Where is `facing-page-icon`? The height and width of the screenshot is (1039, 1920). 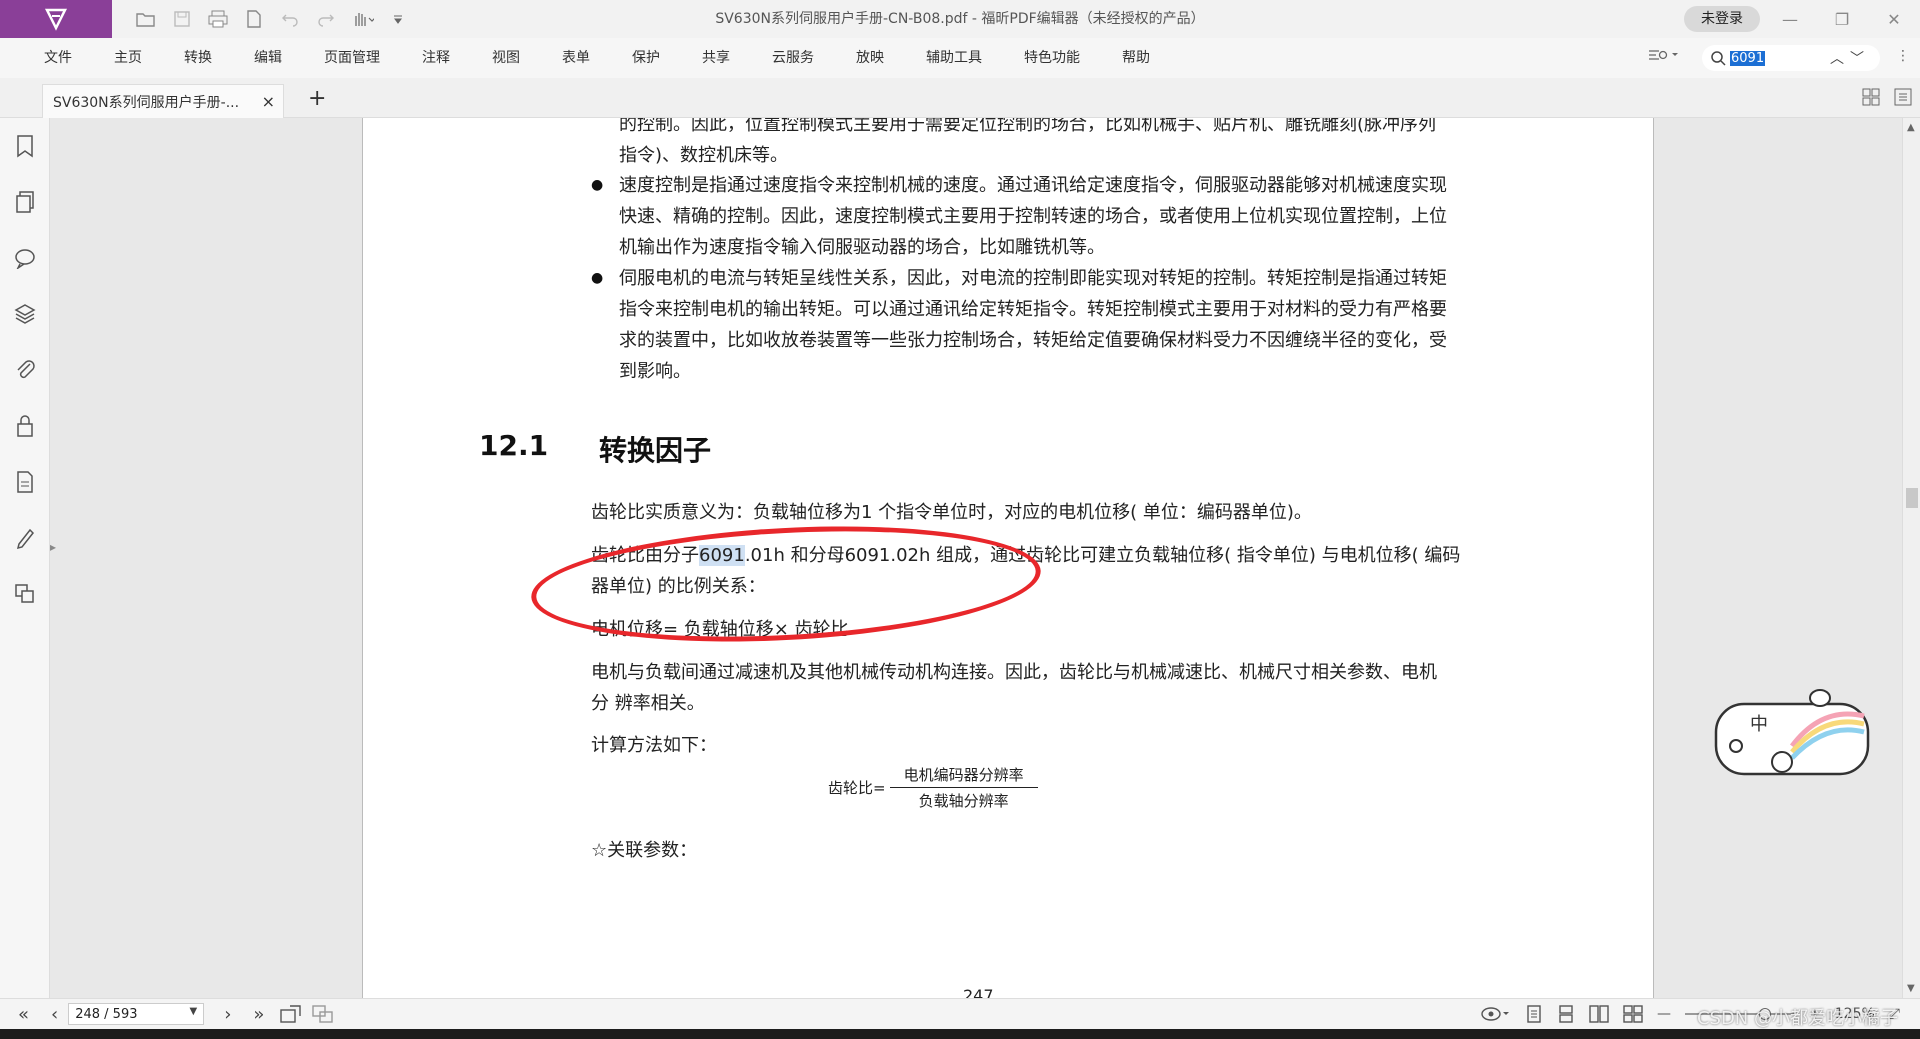 facing-page-icon is located at coordinates (1599, 1014).